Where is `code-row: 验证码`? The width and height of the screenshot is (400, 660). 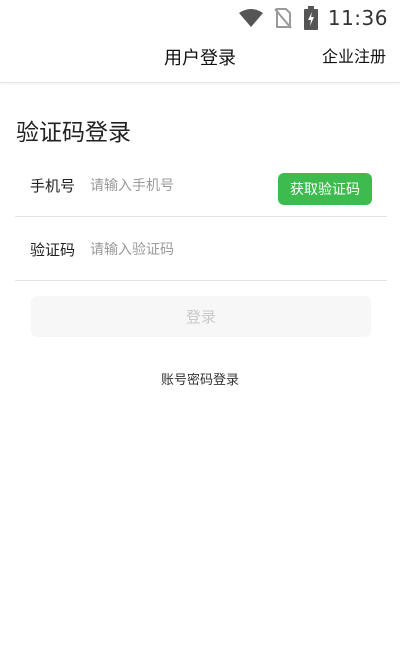
code-row: 验证码 is located at coordinates (201, 248).